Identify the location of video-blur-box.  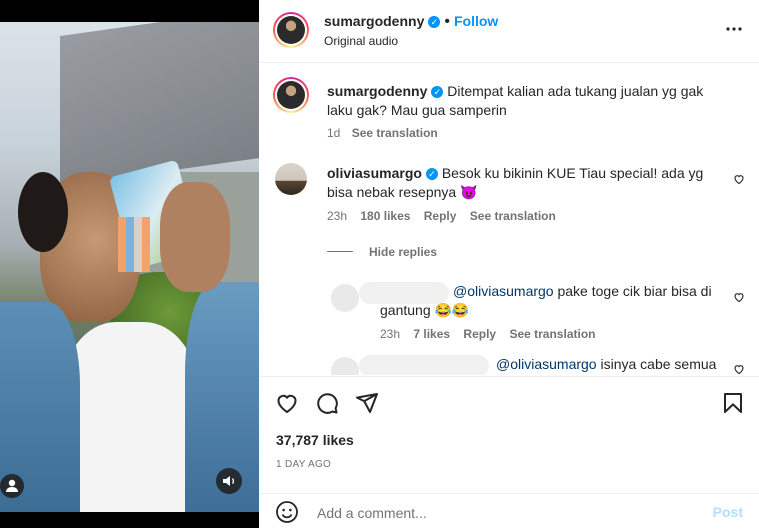
(134, 244).